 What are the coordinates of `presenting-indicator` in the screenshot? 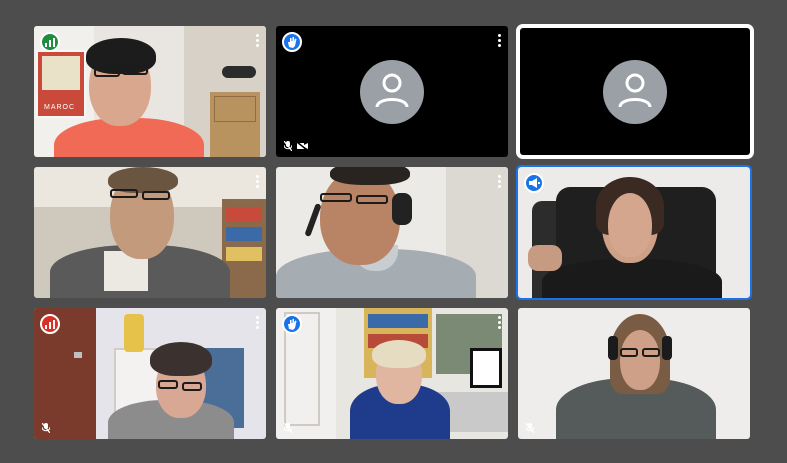 It's located at (534, 183).